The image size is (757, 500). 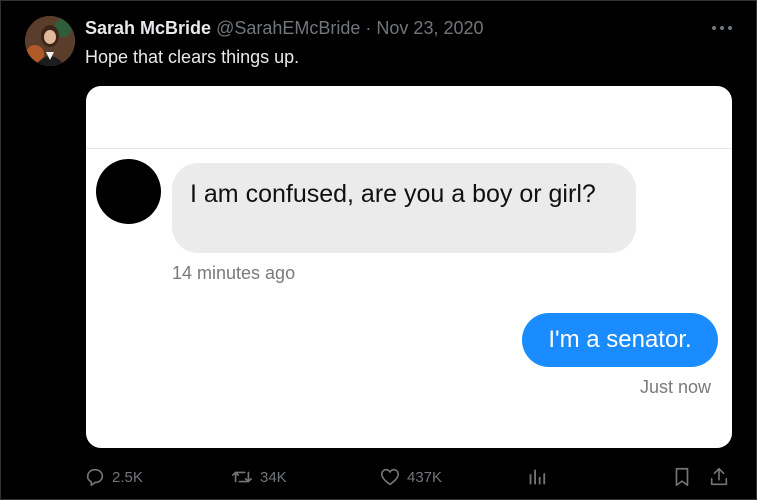 What do you see at coordinates (429, 28) in the screenshot?
I see `tweet-date: Nov 23, 2020` at bounding box center [429, 28].